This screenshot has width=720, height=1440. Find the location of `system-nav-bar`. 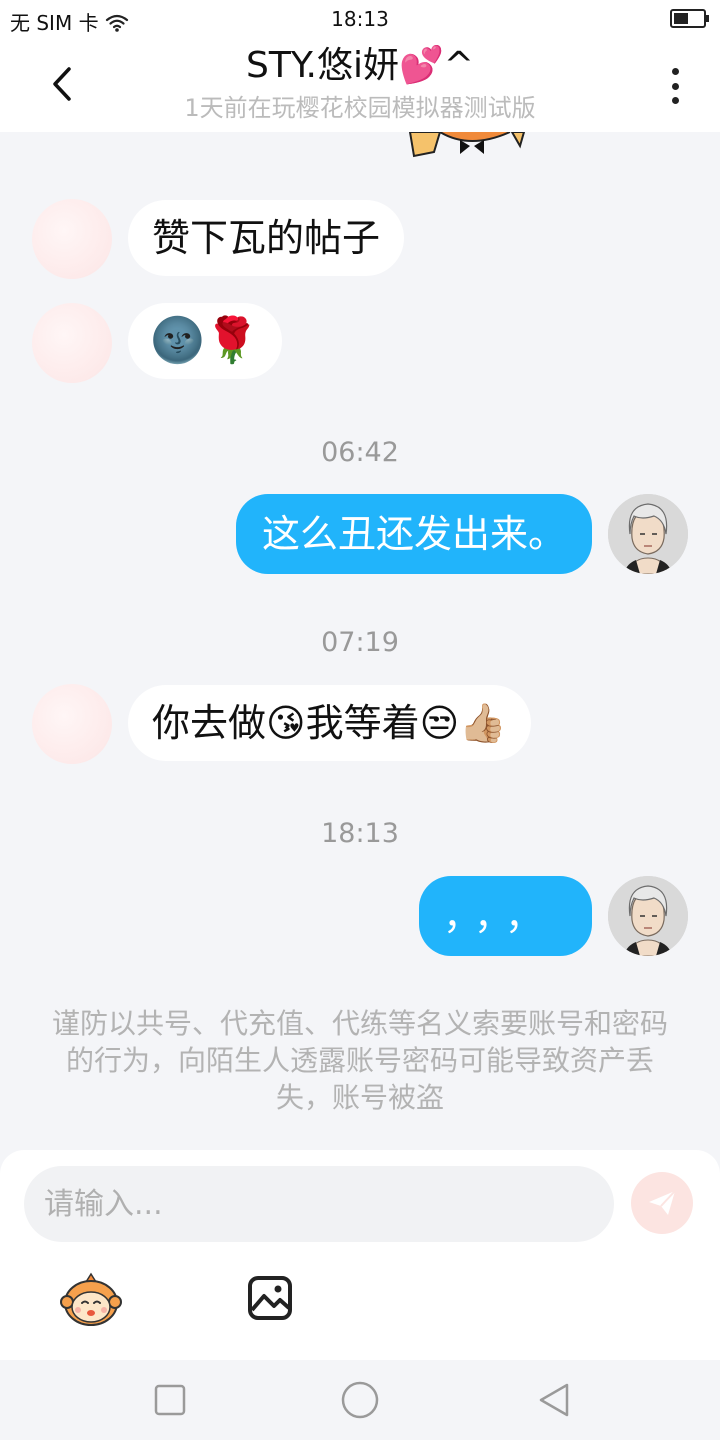

system-nav-bar is located at coordinates (360, 1400).